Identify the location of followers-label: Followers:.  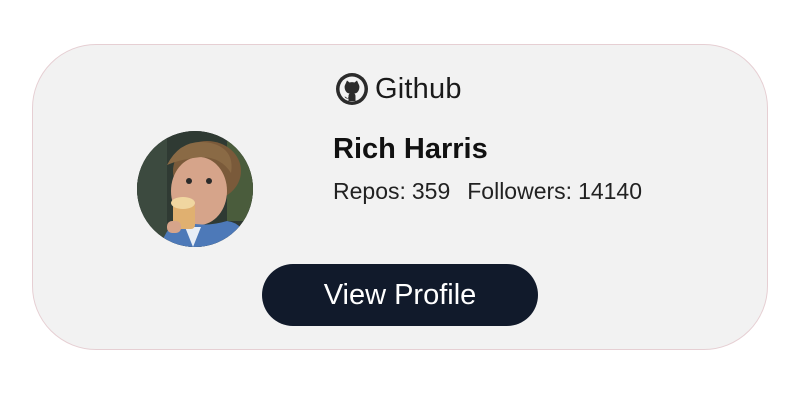
(520, 191).